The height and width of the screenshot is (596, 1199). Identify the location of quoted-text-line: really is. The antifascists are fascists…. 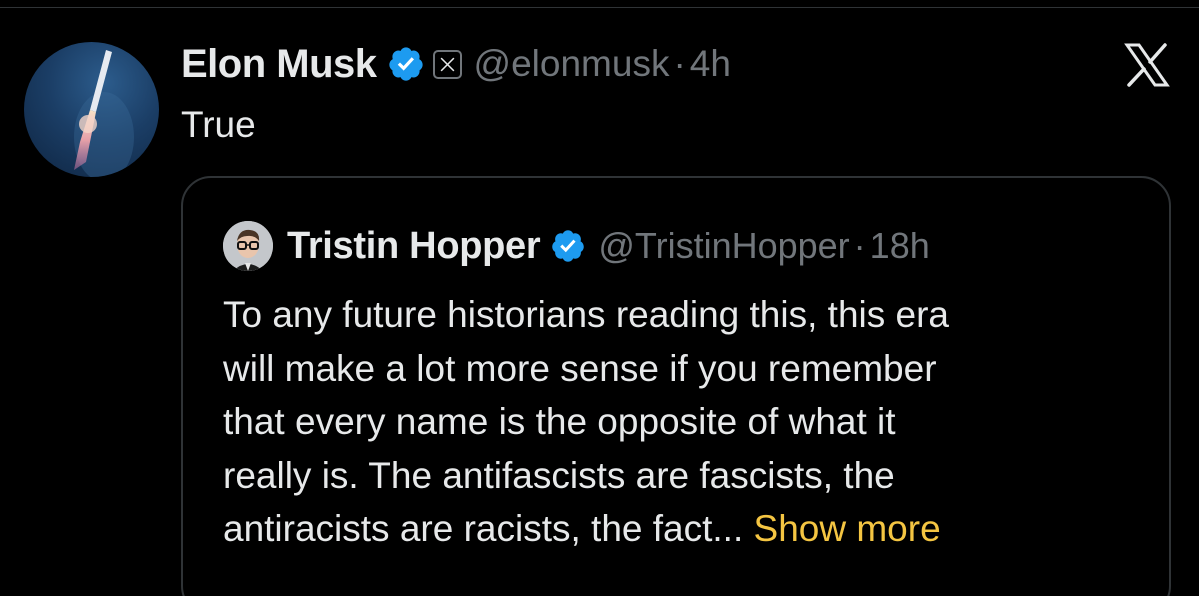
(559, 475).